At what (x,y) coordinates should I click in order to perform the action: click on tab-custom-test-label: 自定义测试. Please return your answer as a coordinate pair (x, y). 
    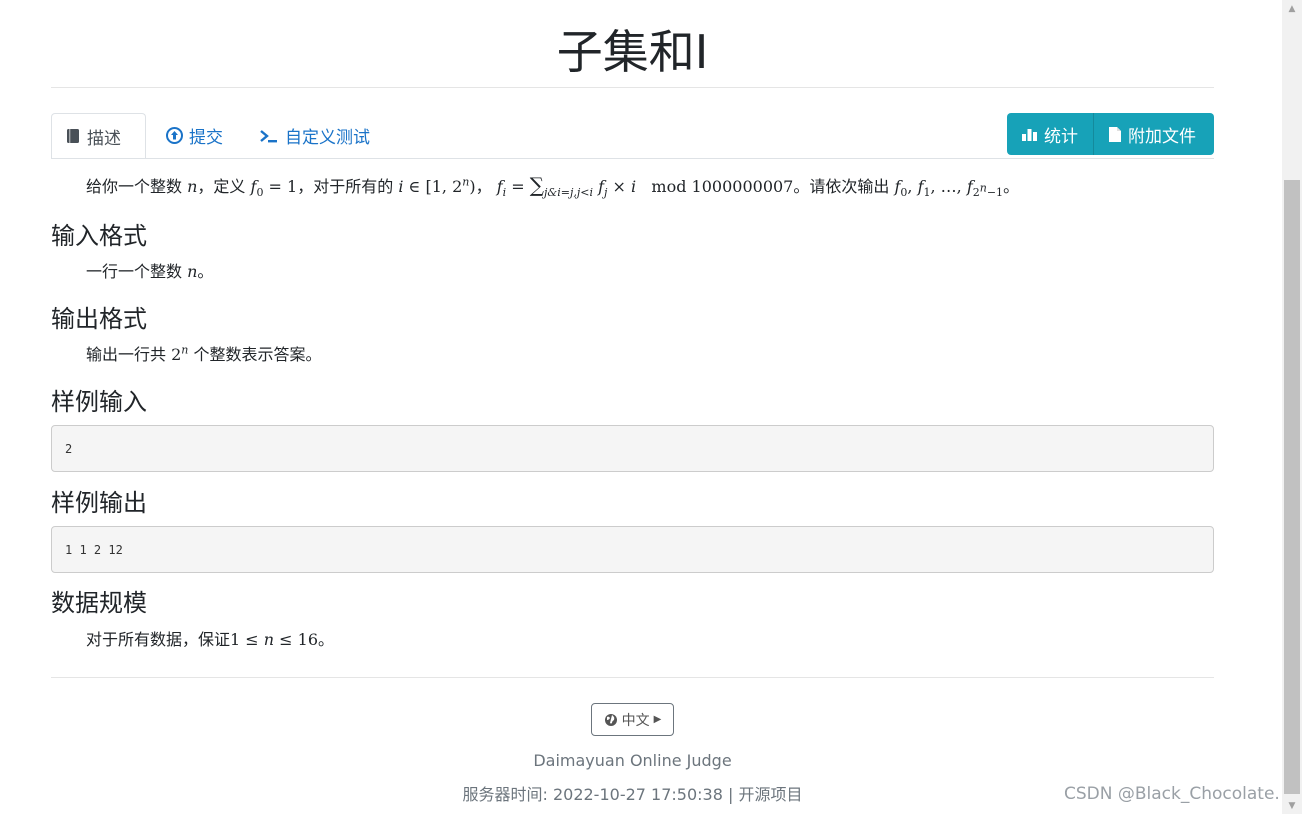
    Looking at the image, I should click on (327, 138).